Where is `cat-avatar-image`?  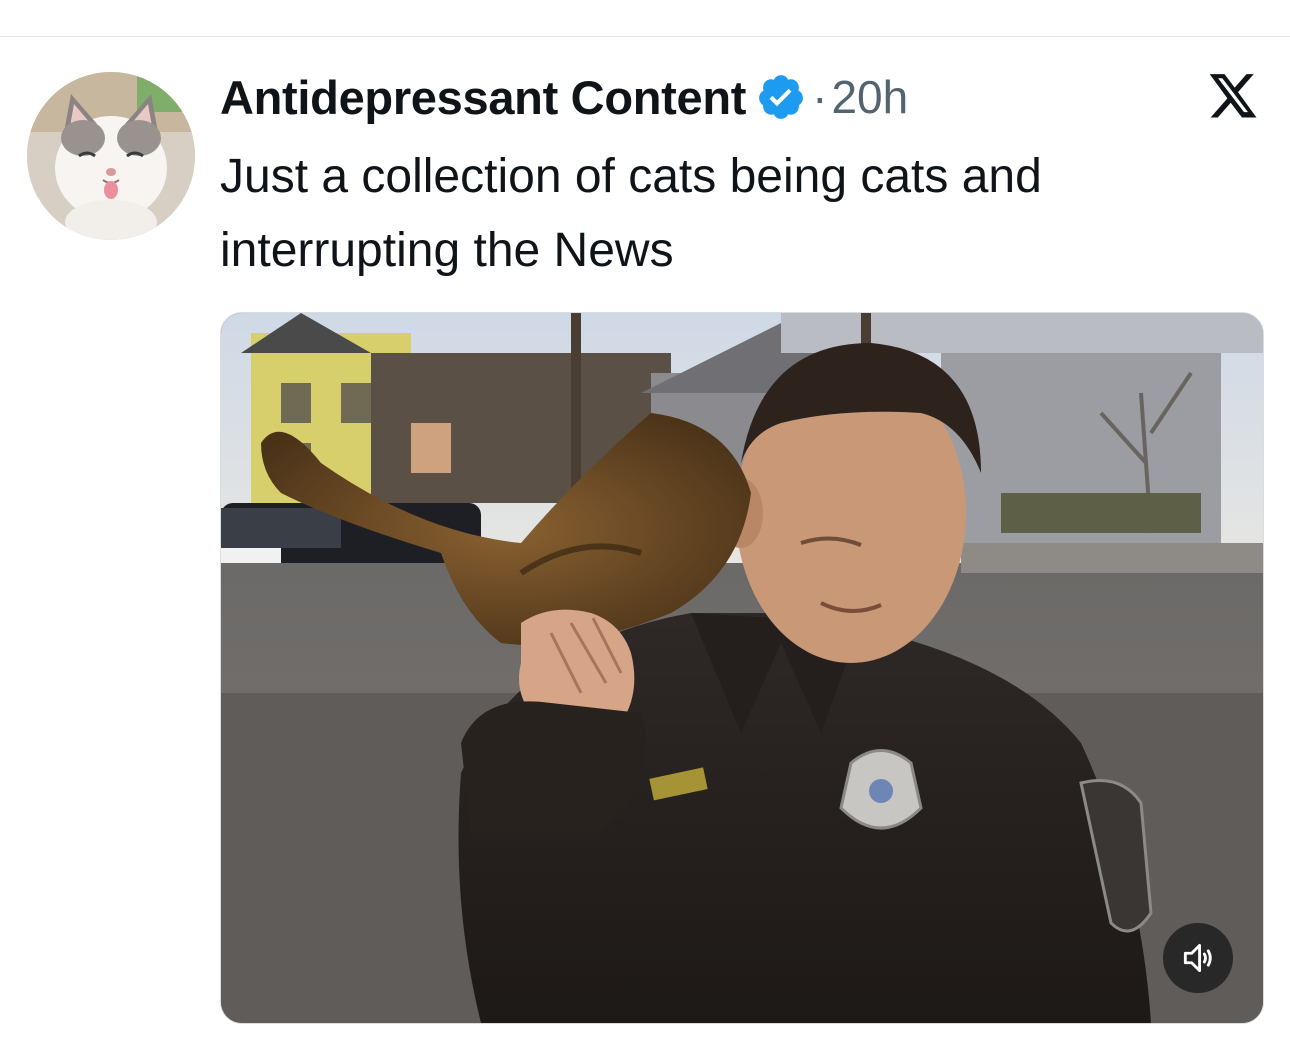
cat-avatar-image is located at coordinates (111, 156).